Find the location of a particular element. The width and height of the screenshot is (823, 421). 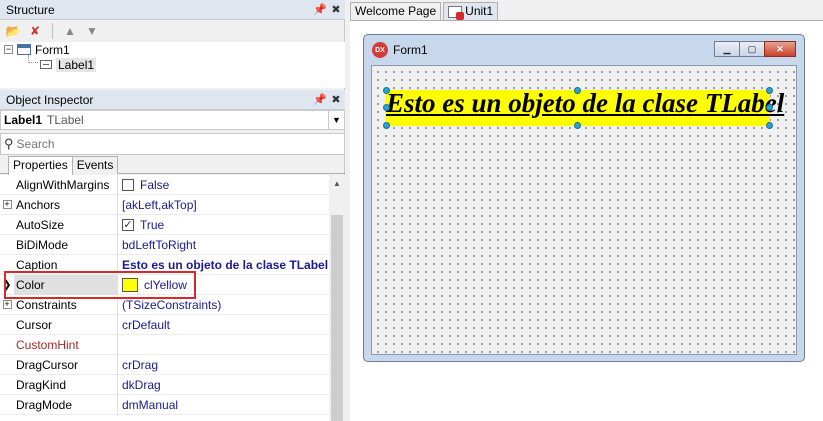

component-selector: Label1 TLabel ▼ is located at coordinates (172, 120).